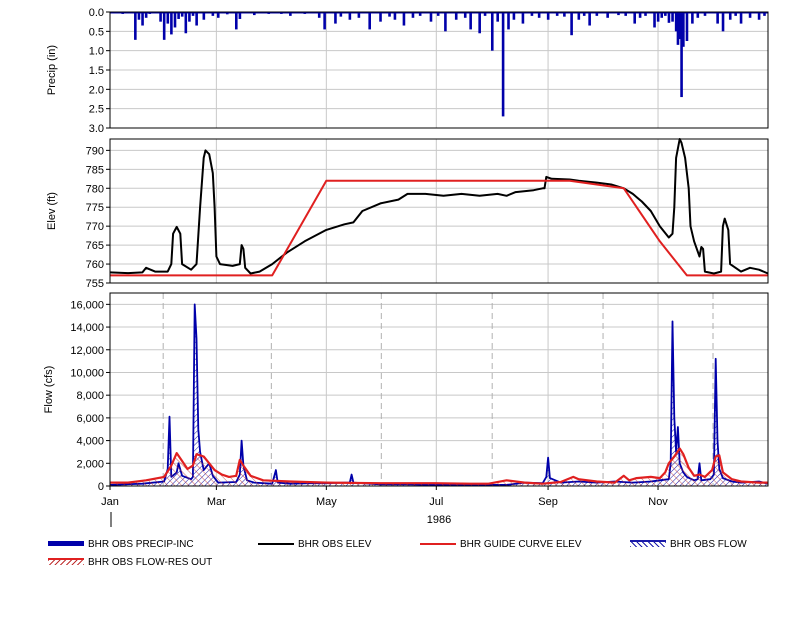 The height and width of the screenshot is (627, 800). I want to click on precip-ytick-label: 0.0, so click(96, 13).